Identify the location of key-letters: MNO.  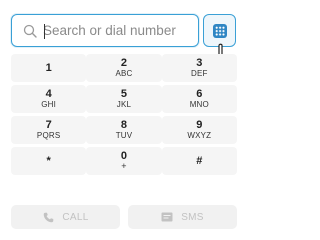
(199, 104).